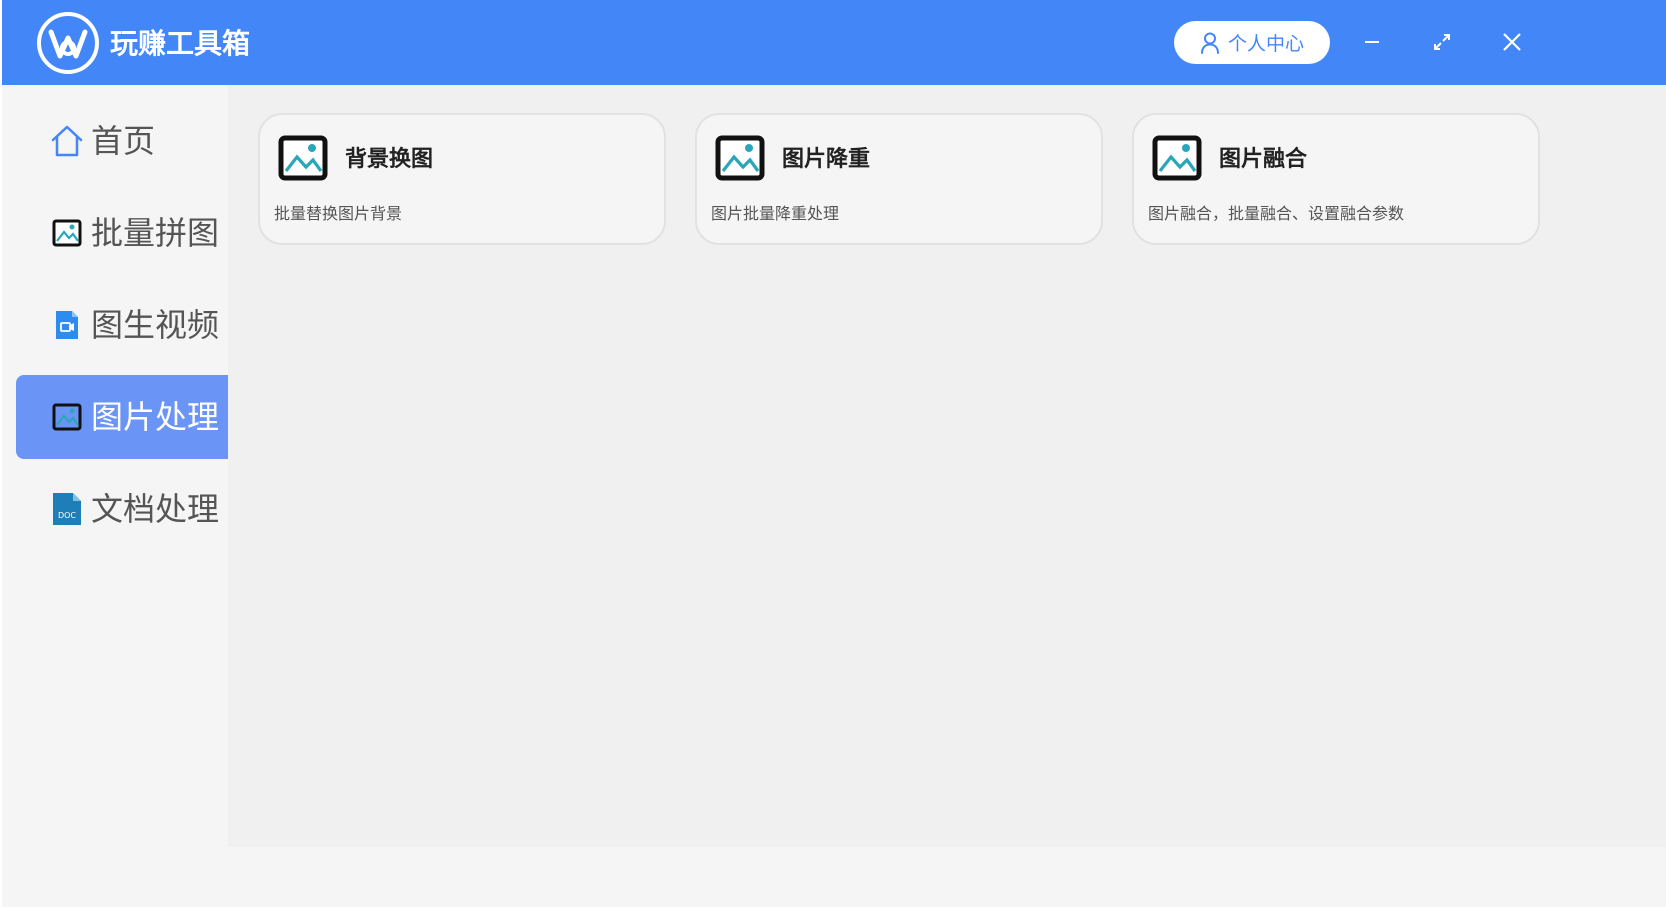 This screenshot has height=907, width=1666. What do you see at coordinates (826, 159) in the screenshot?
I see `card-title: 图片降重` at bounding box center [826, 159].